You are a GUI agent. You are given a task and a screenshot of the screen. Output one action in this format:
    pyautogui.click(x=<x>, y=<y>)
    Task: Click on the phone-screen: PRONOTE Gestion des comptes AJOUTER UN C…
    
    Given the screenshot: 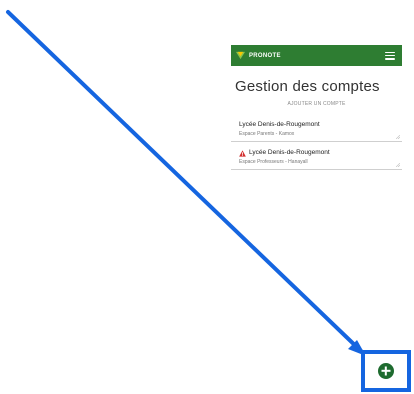 What is the action you would take?
    pyautogui.click(x=316, y=112)
    